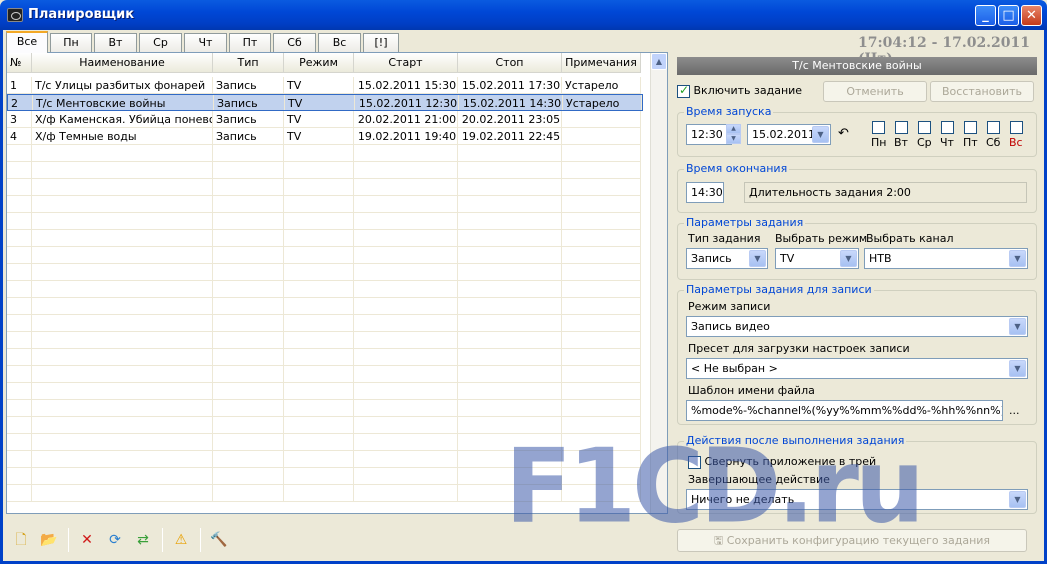 This screenshot has height=564, width=1047. Describe the element at coordinates (319, 62) in the screenshot. I see `col-mode: Режим` at that location.